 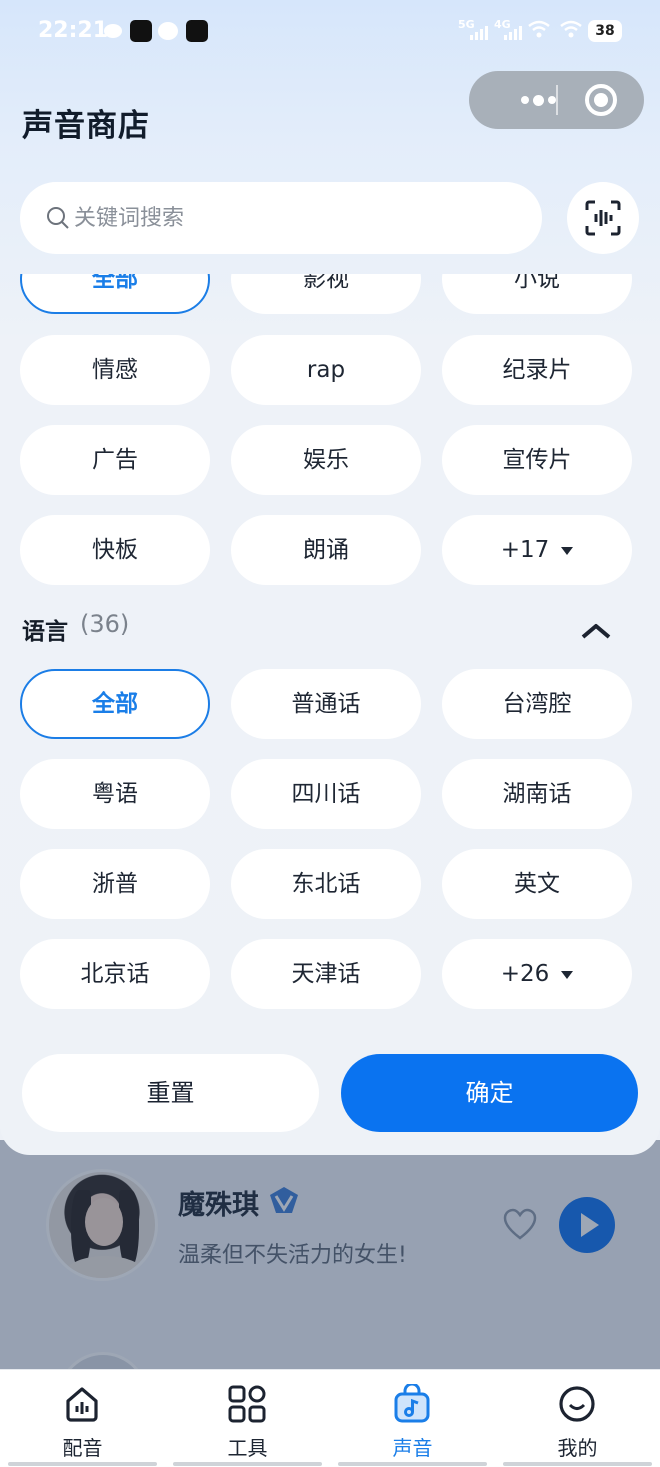 I want to click on status-time: 22:21, so click(x=73, y=30).